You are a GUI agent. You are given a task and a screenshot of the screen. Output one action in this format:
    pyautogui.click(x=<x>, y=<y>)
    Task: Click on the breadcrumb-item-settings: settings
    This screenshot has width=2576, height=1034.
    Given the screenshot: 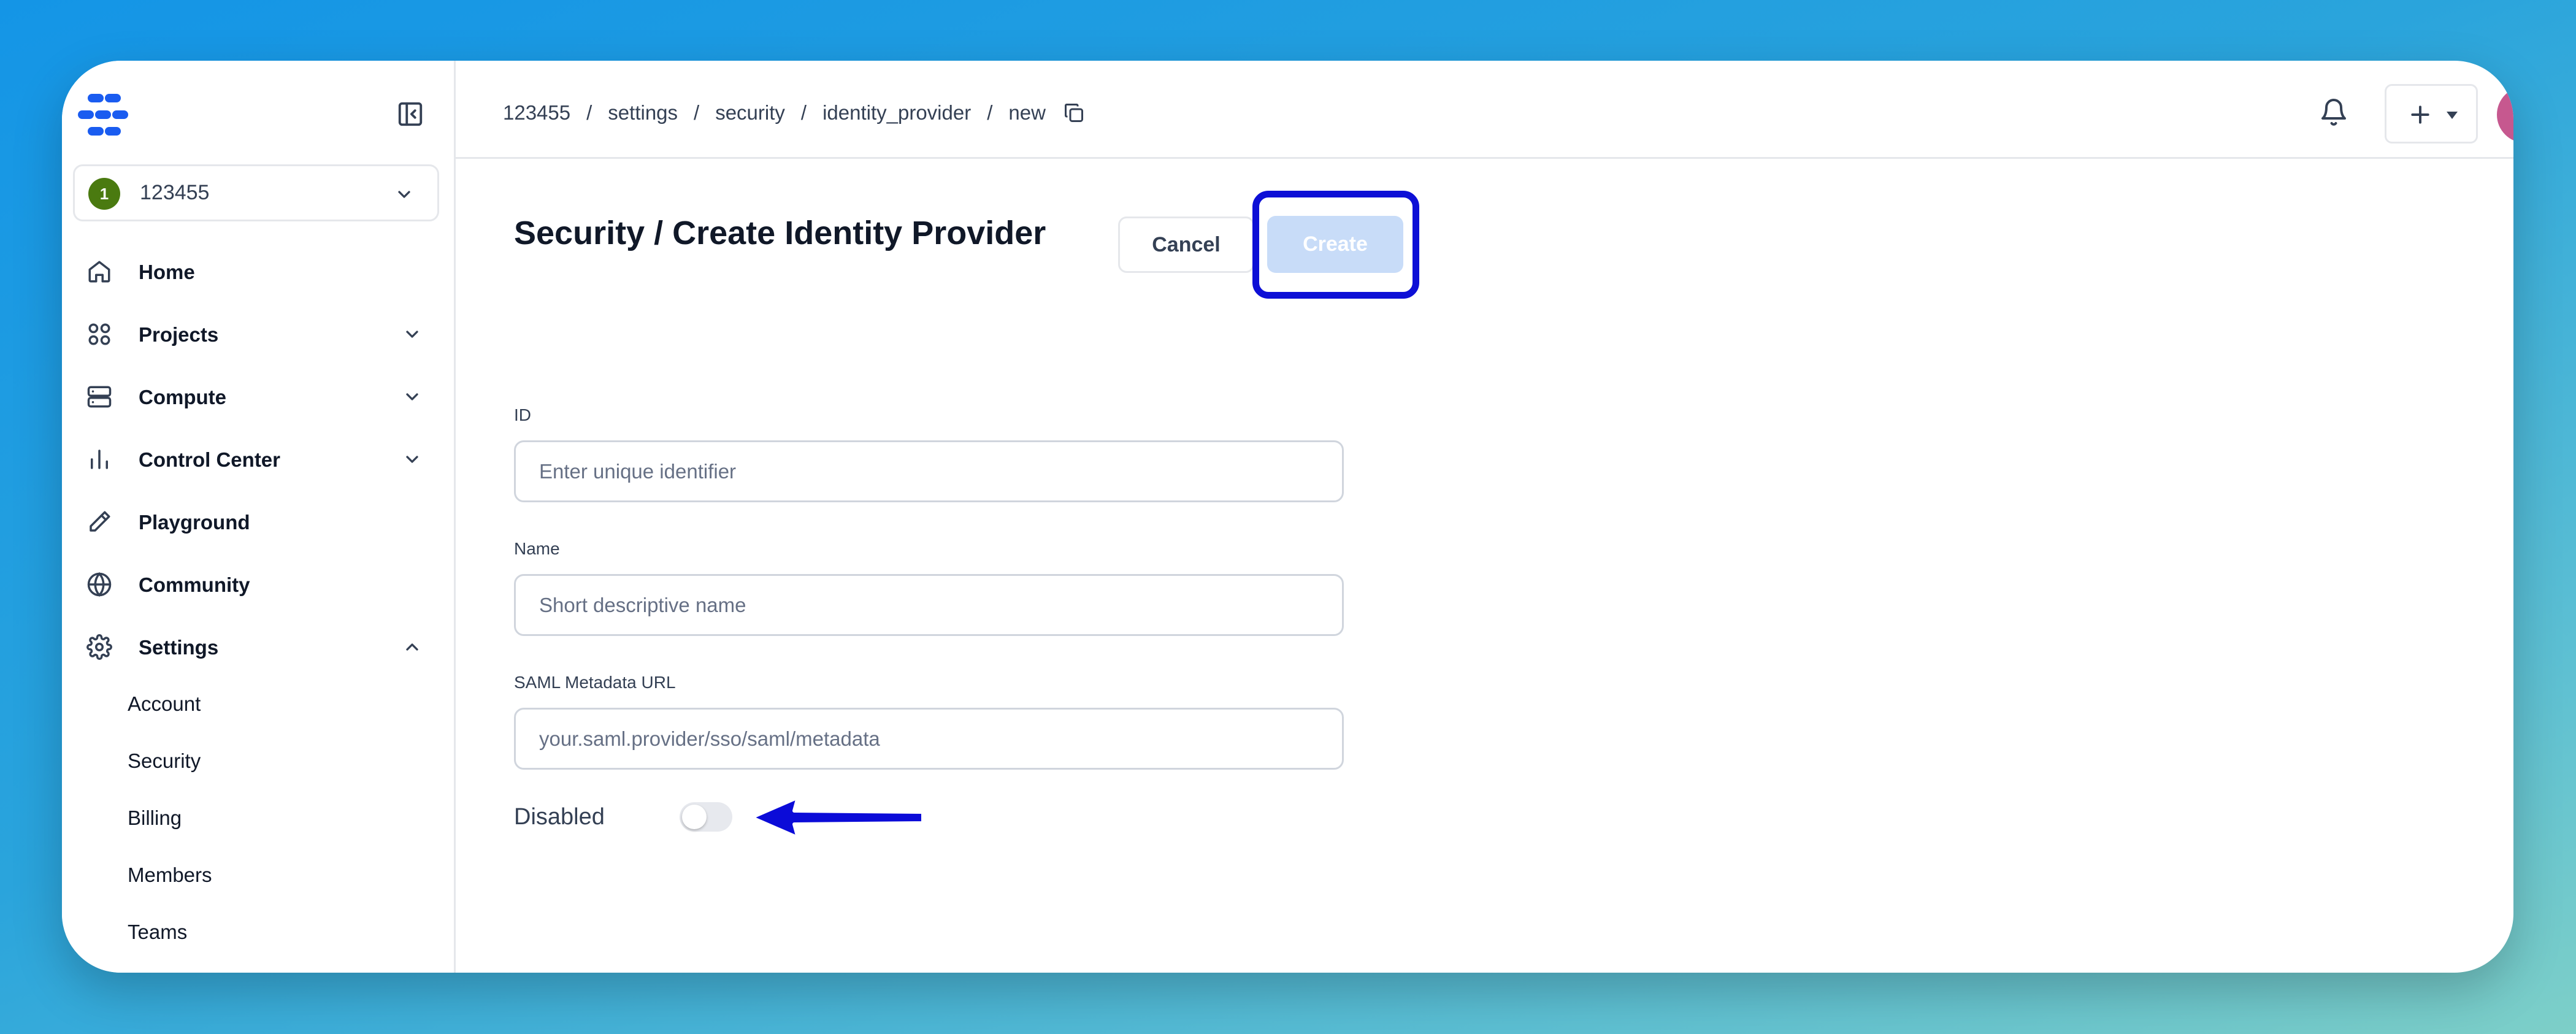 What is the action you would take?
    pyautogui.click(x=643, y=113)
    